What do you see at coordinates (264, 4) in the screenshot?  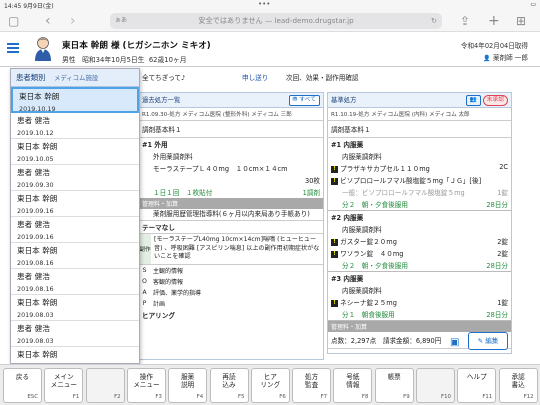 I see `tab-dots: •••` at bounding box center [264, 4].